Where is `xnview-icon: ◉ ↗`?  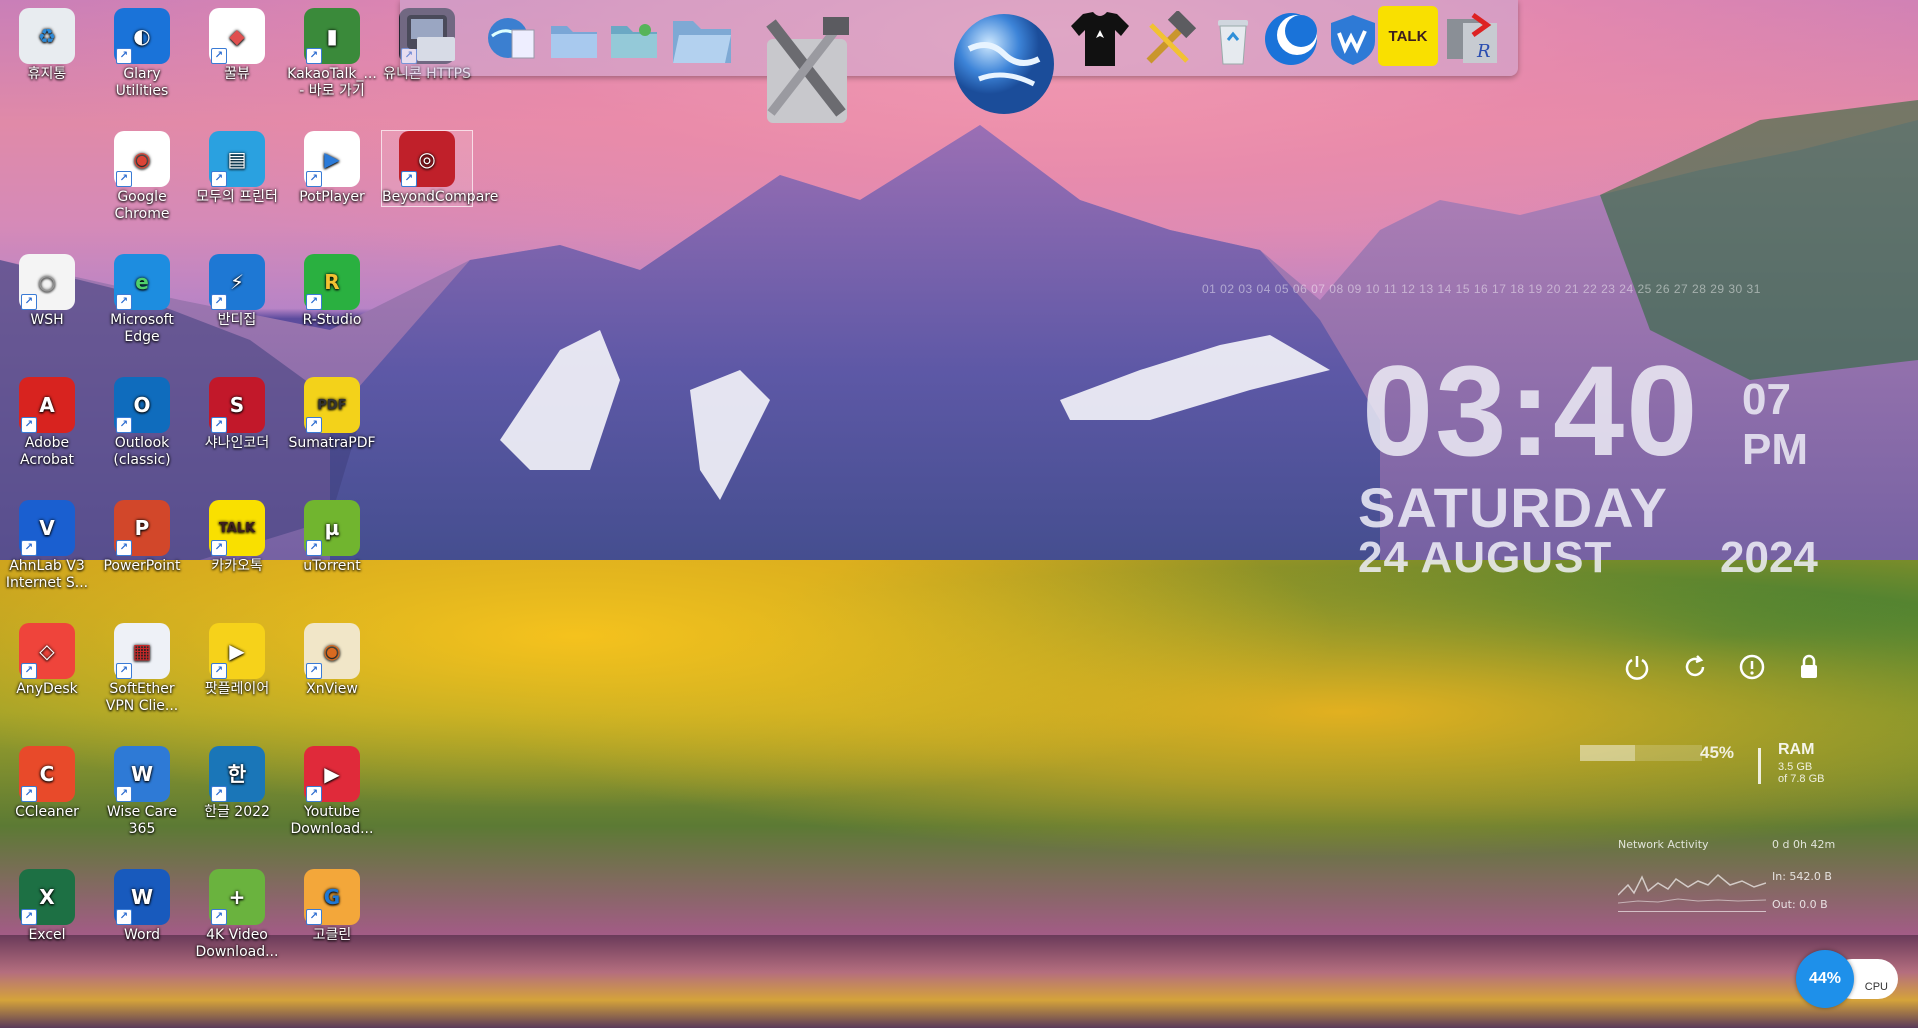
xnview-icon: ◉ ↗ is located at coordinates (332, 651).